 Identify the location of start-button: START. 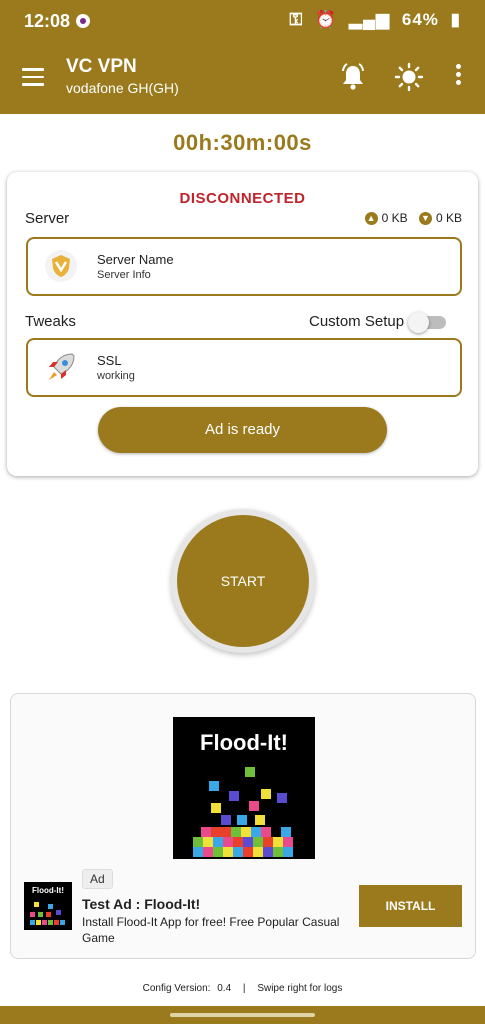
(243, 581).